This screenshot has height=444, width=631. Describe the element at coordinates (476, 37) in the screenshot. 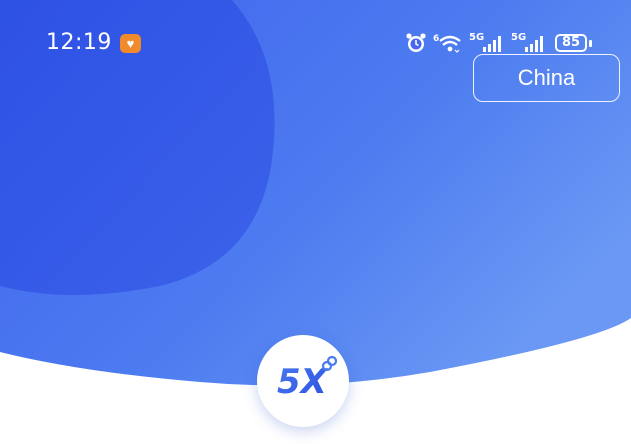

I see `network-1-label: 5G` at that location.